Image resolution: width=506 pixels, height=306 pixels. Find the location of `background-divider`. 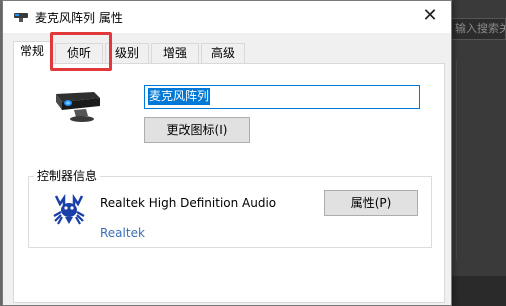

background-divider is located at coordinates (456, 160).